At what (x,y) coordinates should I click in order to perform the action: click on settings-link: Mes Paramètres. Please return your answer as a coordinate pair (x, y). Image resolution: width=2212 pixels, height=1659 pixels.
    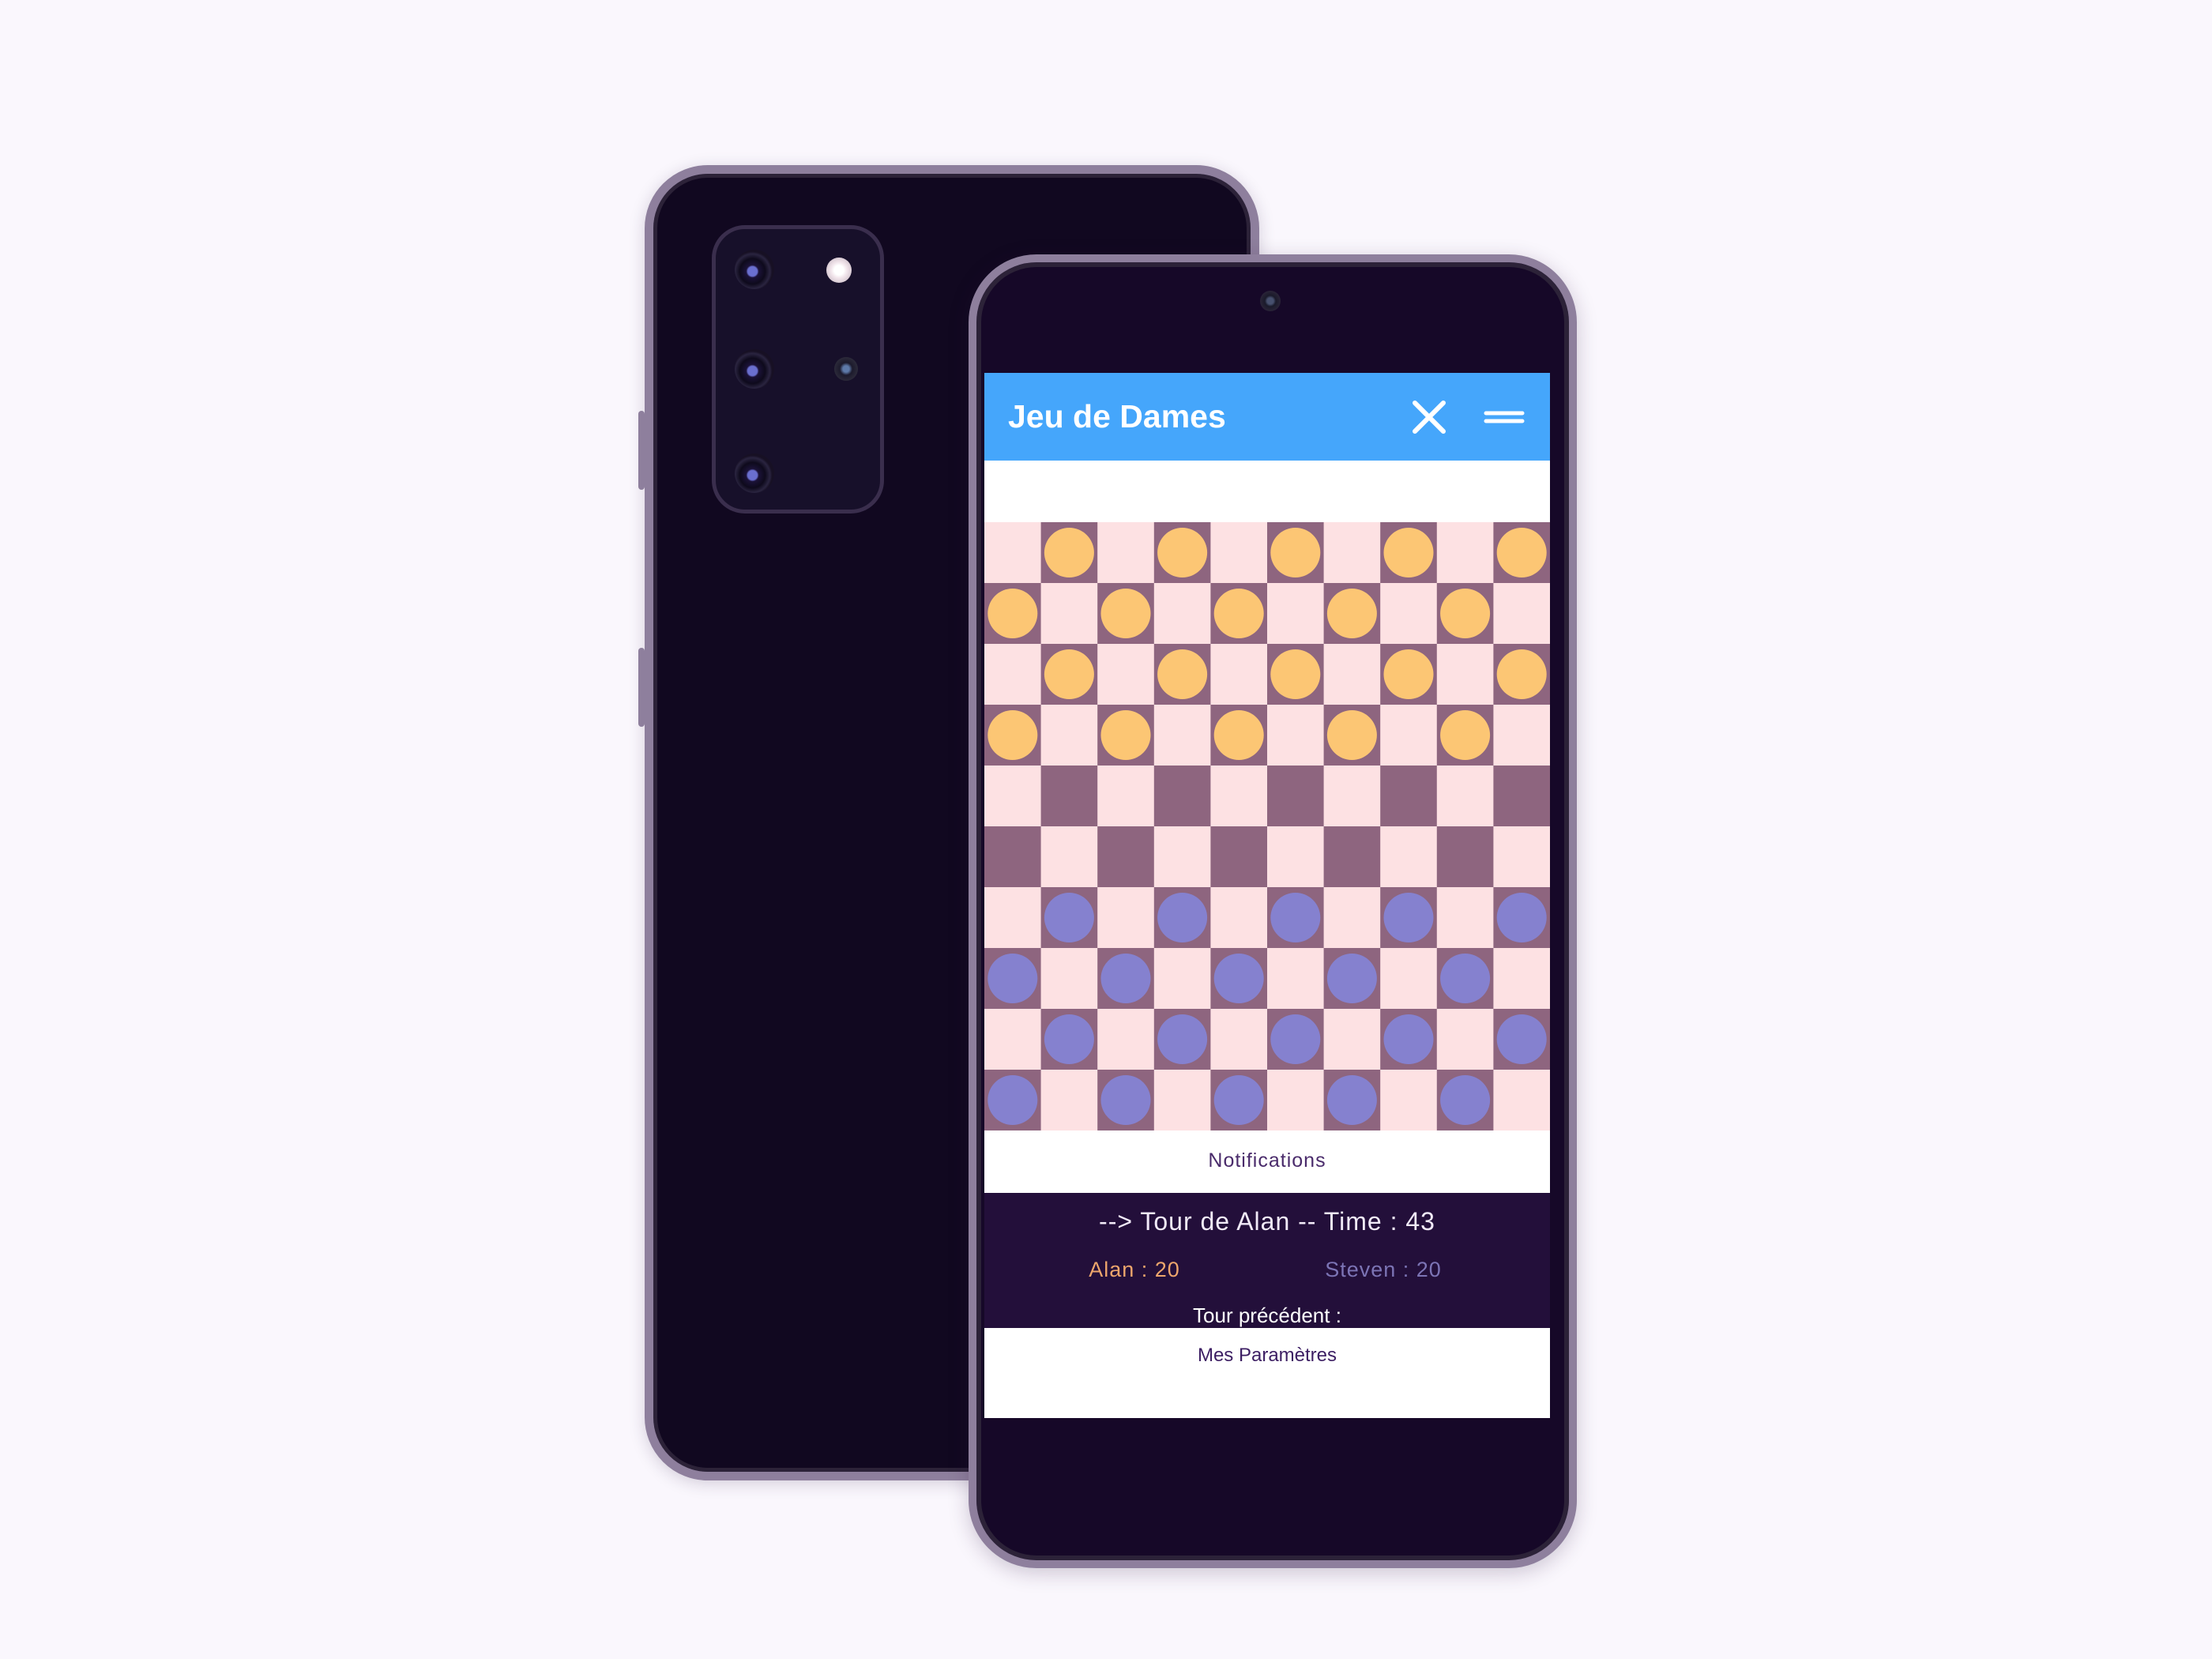
    Looking at the image, I should click on (1267, 1356).